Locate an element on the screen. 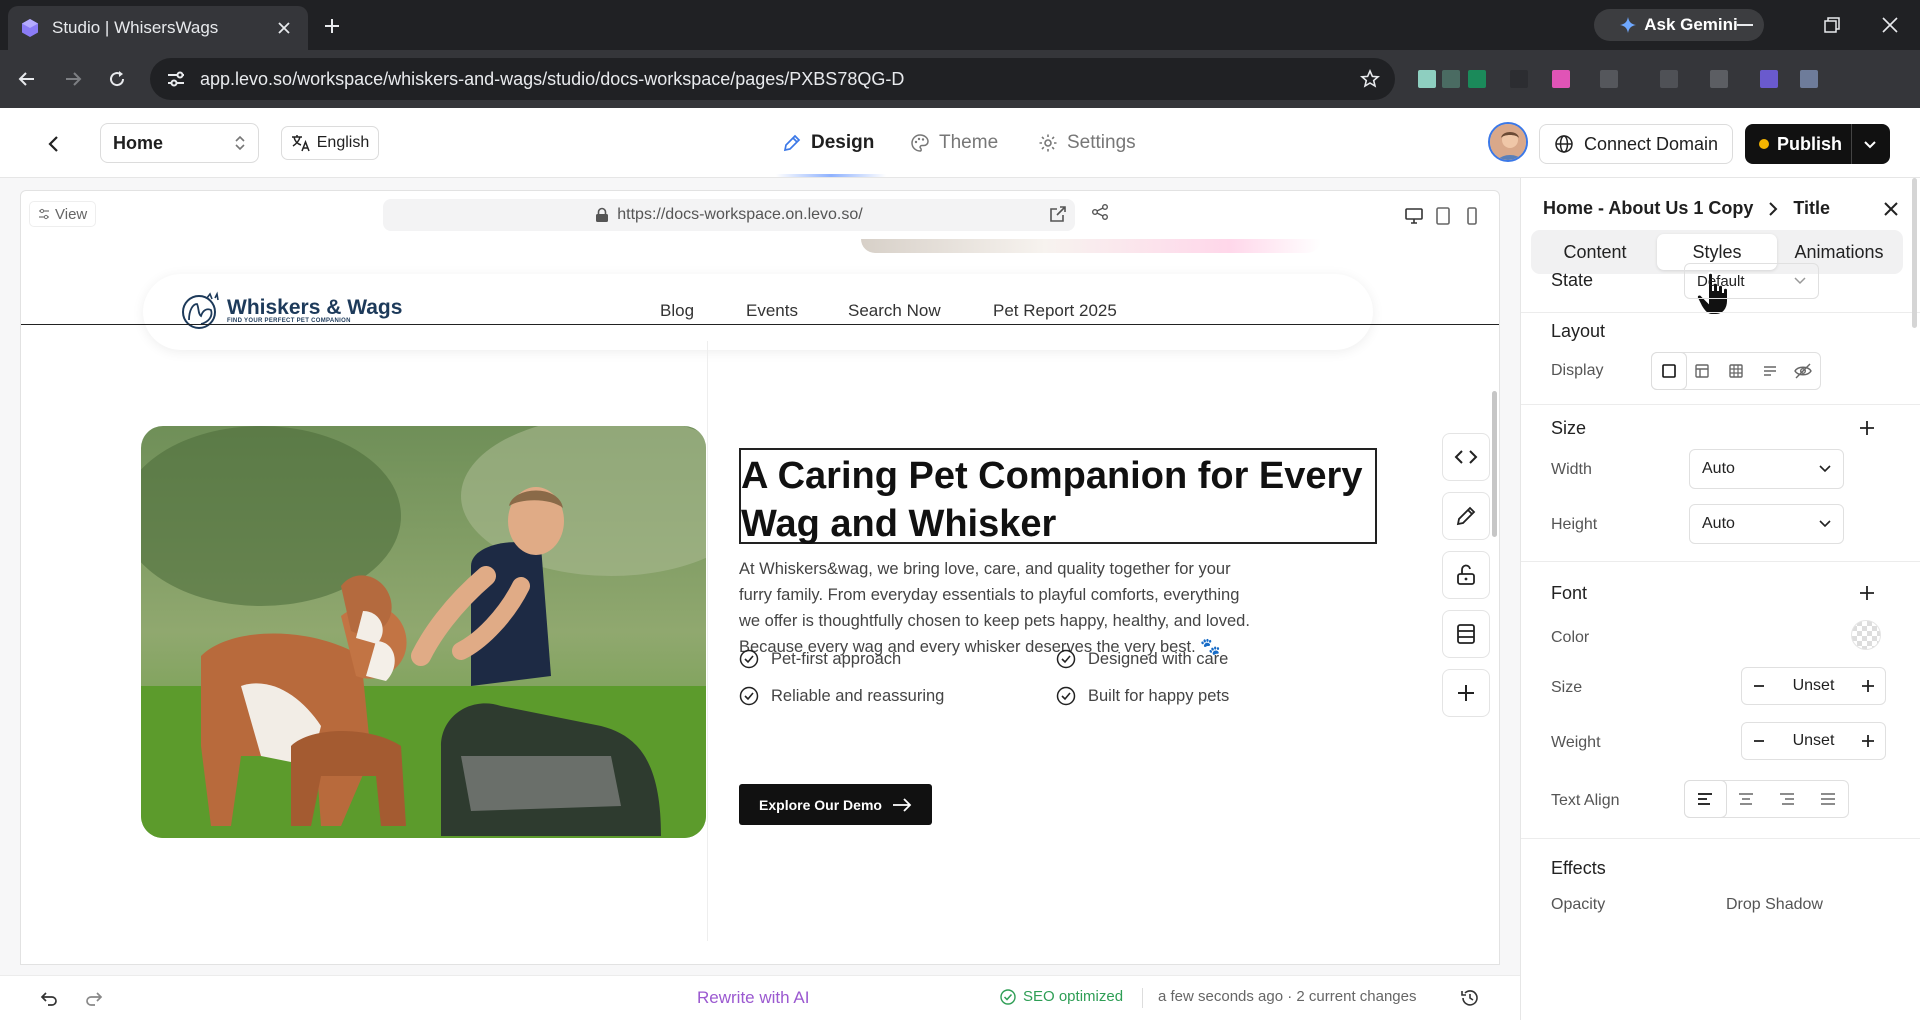 The image size is (1920, 1020). width-select: Auto is located at coordinates (1766, 469).